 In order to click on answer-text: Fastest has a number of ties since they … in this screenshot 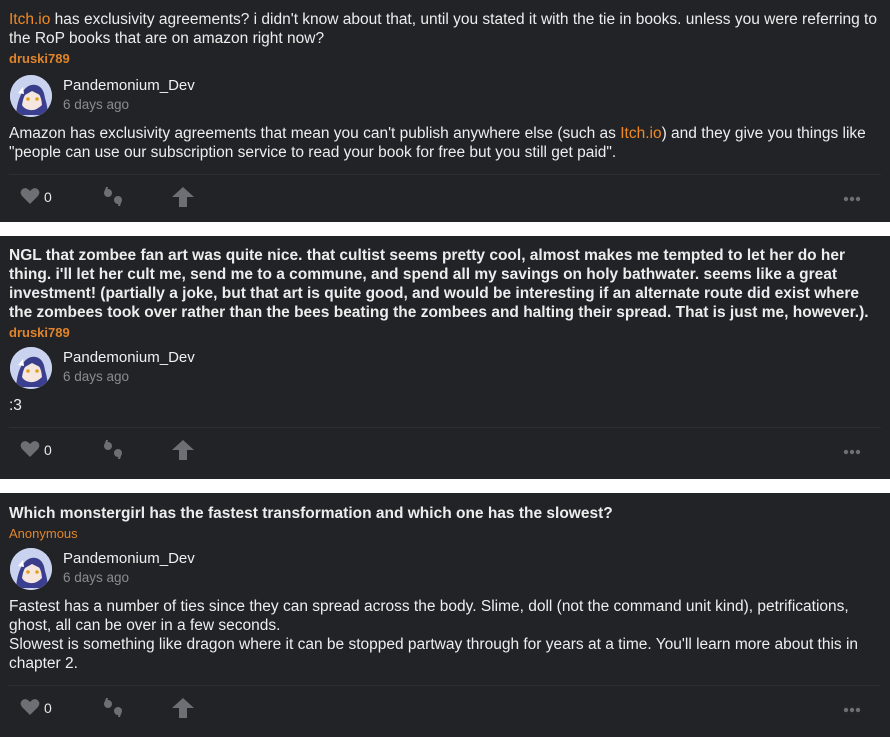, I will do `click(434, 635)`.